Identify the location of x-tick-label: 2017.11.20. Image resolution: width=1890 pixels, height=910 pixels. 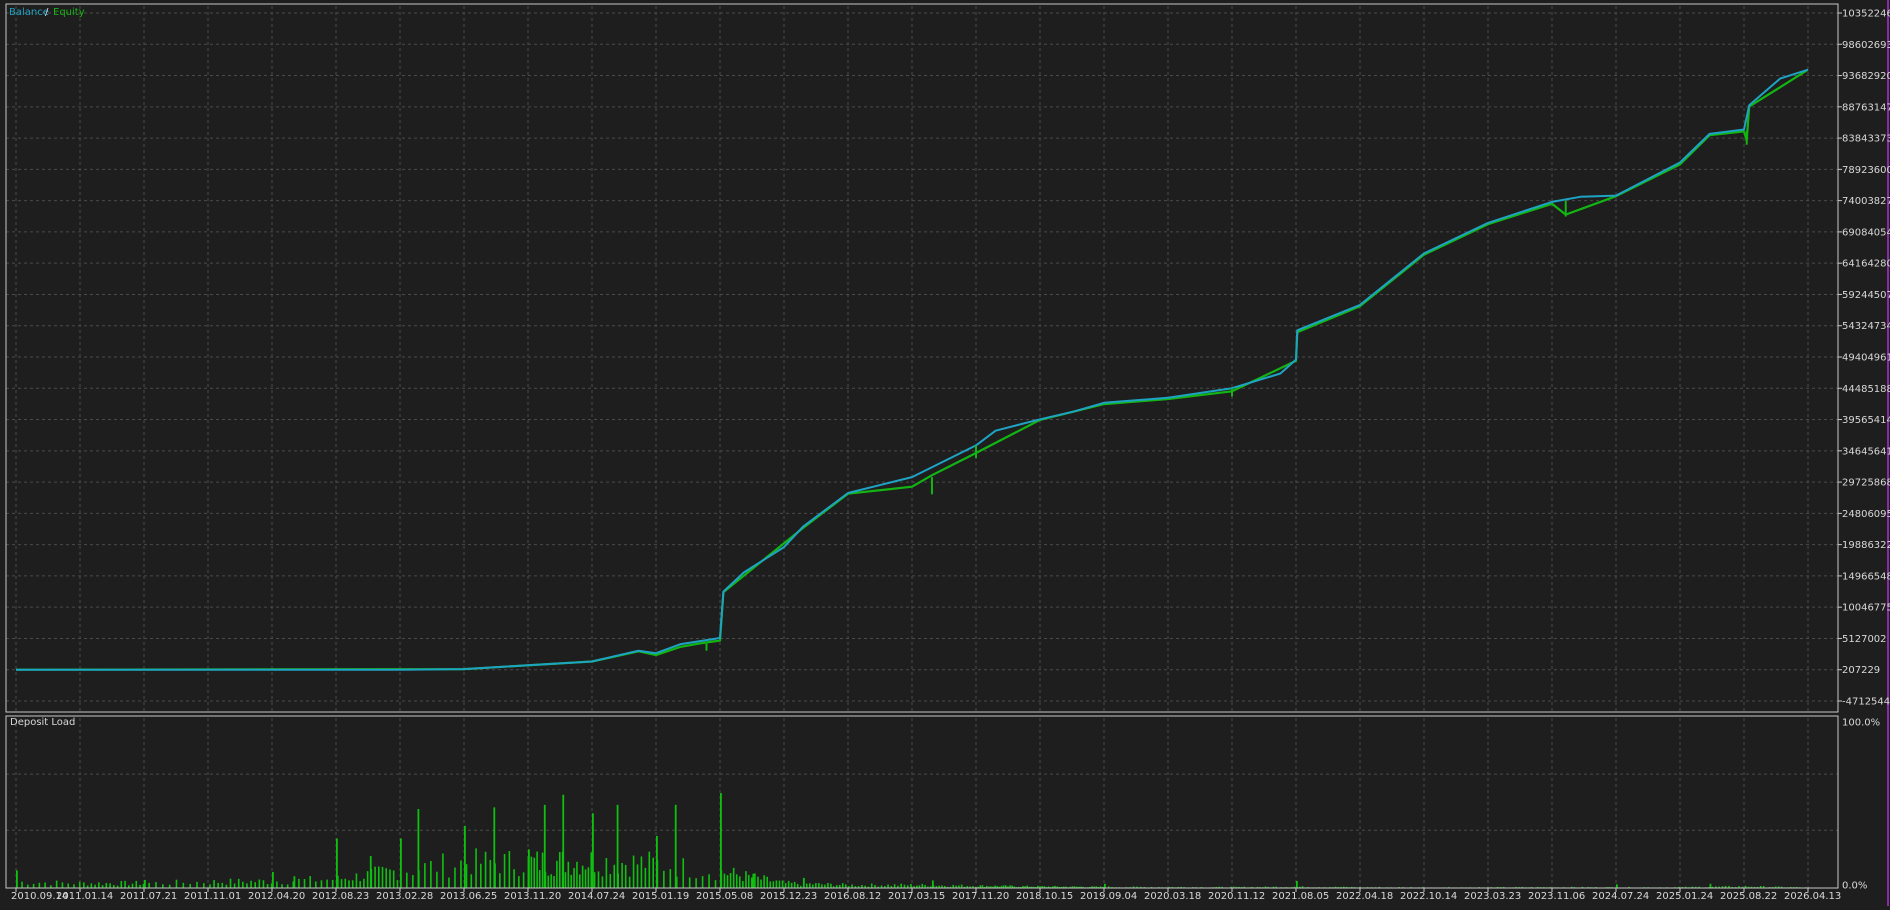
(980, 896).